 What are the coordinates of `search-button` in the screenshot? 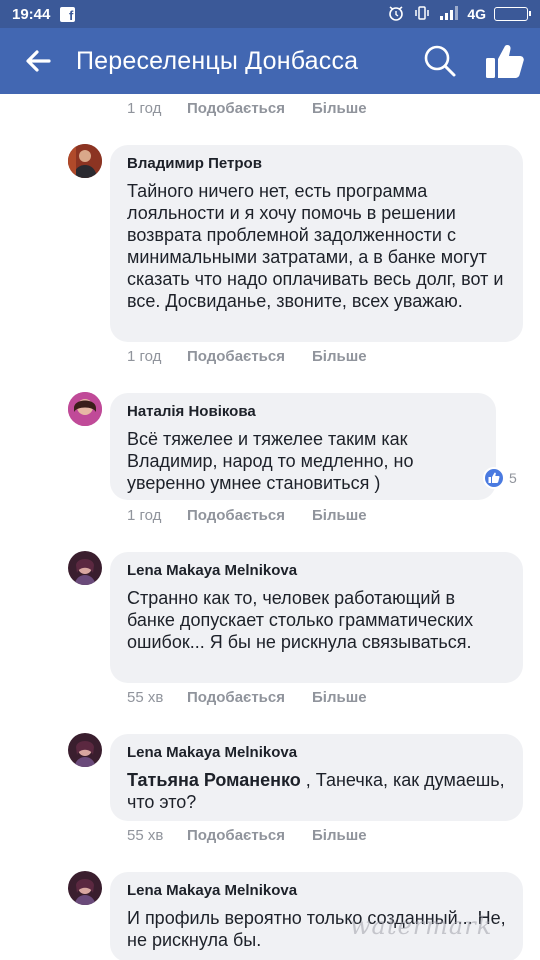 It's located at (440, 61).